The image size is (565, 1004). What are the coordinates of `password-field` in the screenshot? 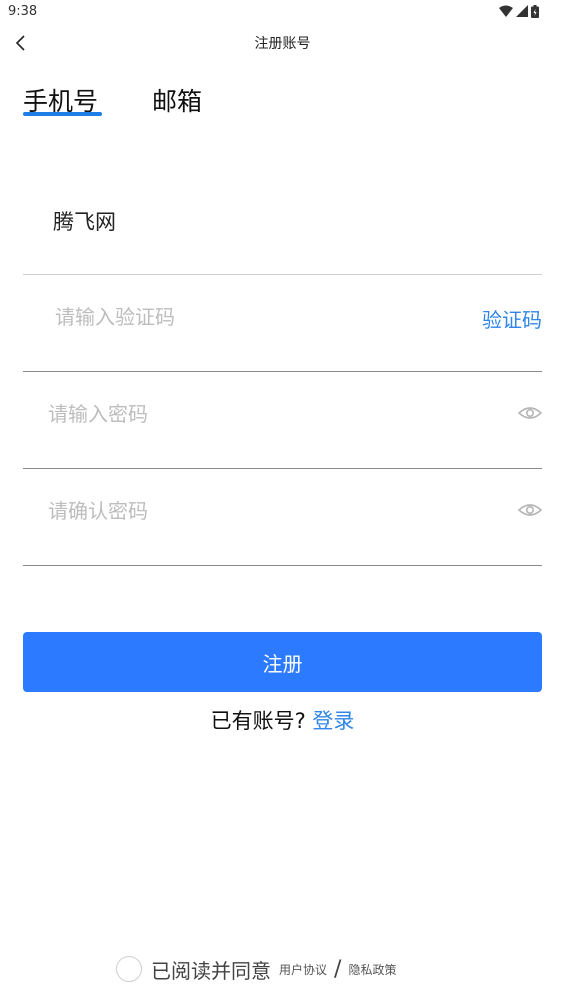 It's located at (282, 420).